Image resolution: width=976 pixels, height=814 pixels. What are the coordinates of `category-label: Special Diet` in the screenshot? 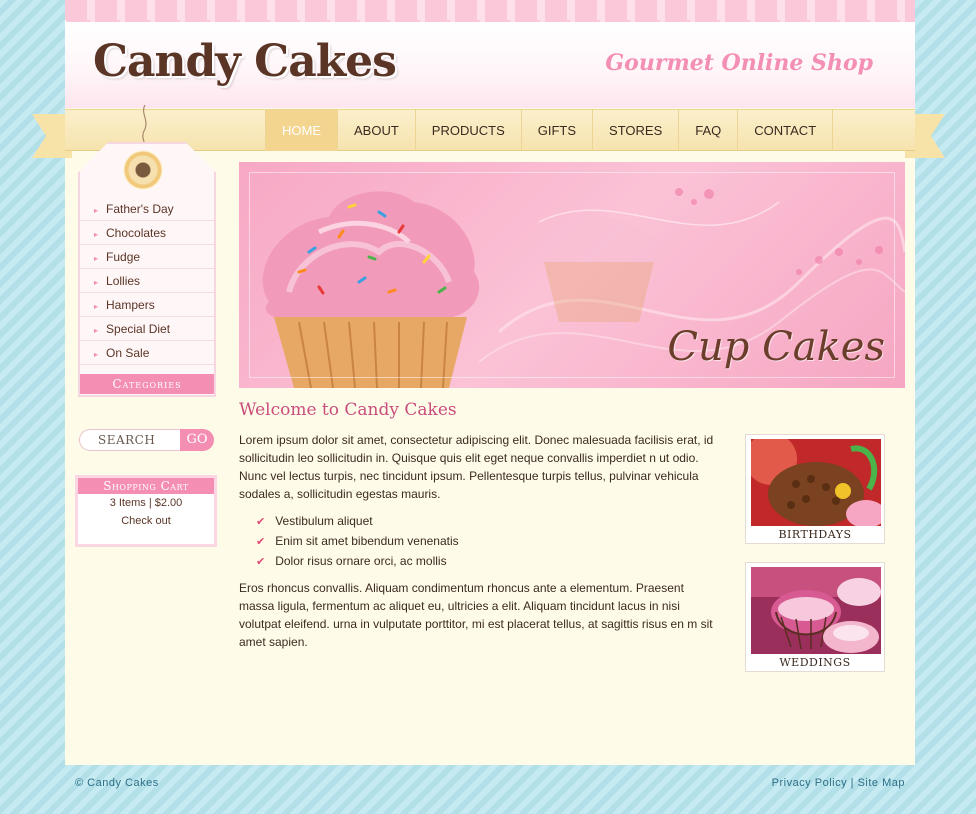 It's located at (138, 329).